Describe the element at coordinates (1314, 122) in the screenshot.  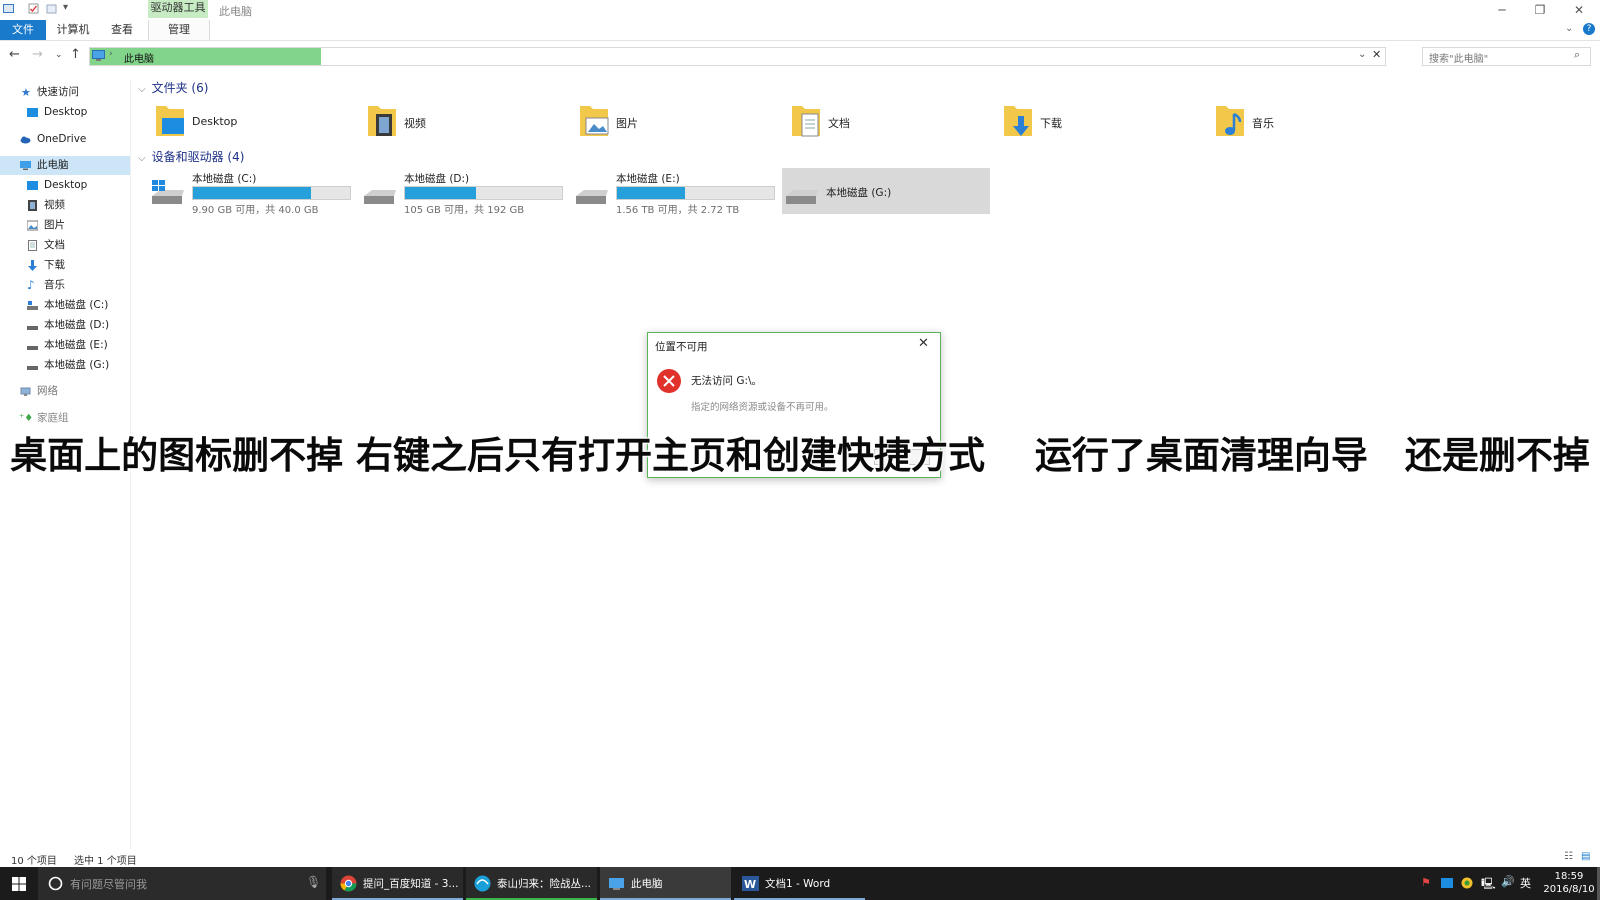
I see `folder-music: 音乐` at that location.